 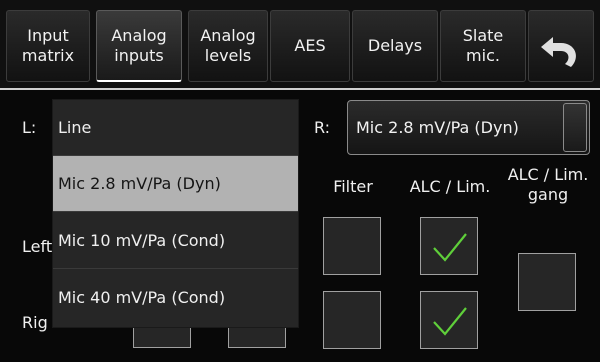 I want to click on right-filter-toggle, so click(x=352, y=320).